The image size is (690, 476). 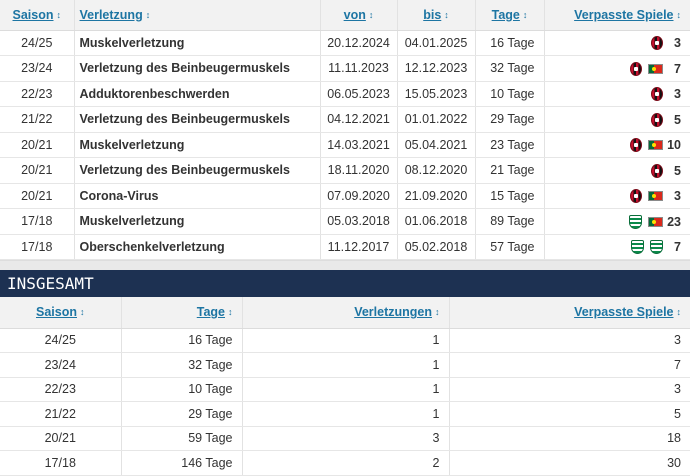 I want to click on injury-type: Adduktorenbeschwerden, so click(x=197, y=94).